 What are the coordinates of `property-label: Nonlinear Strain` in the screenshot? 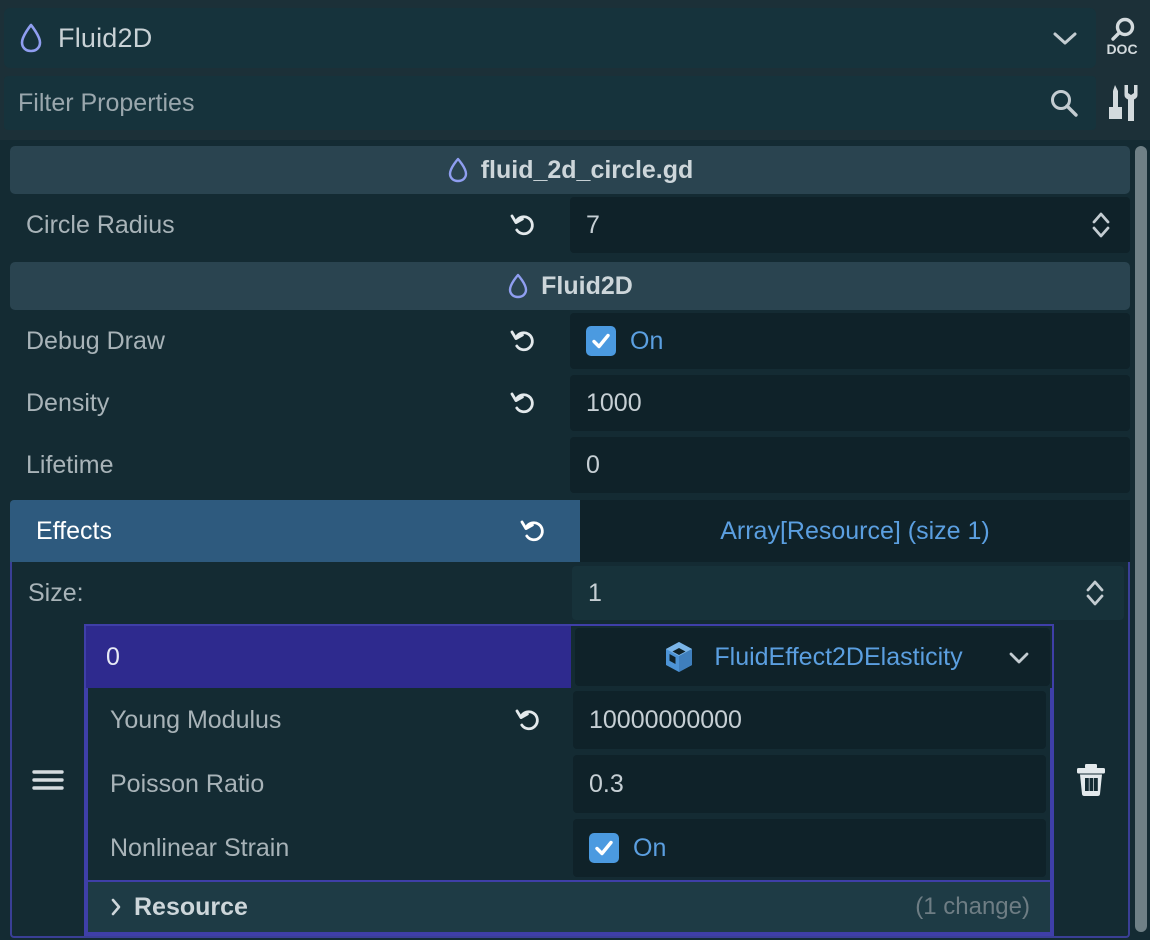 It's located at (200, 847).